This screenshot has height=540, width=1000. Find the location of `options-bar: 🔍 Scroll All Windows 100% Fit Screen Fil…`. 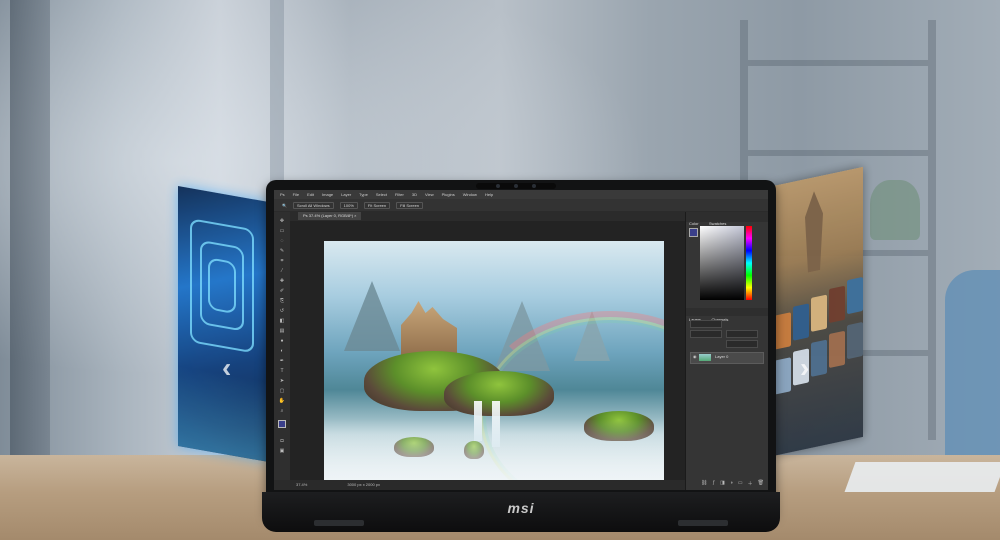

options-bar: 🔍 Scroll All Windows 100% Fit Screen Fil… is located at coordinates (521, 205).